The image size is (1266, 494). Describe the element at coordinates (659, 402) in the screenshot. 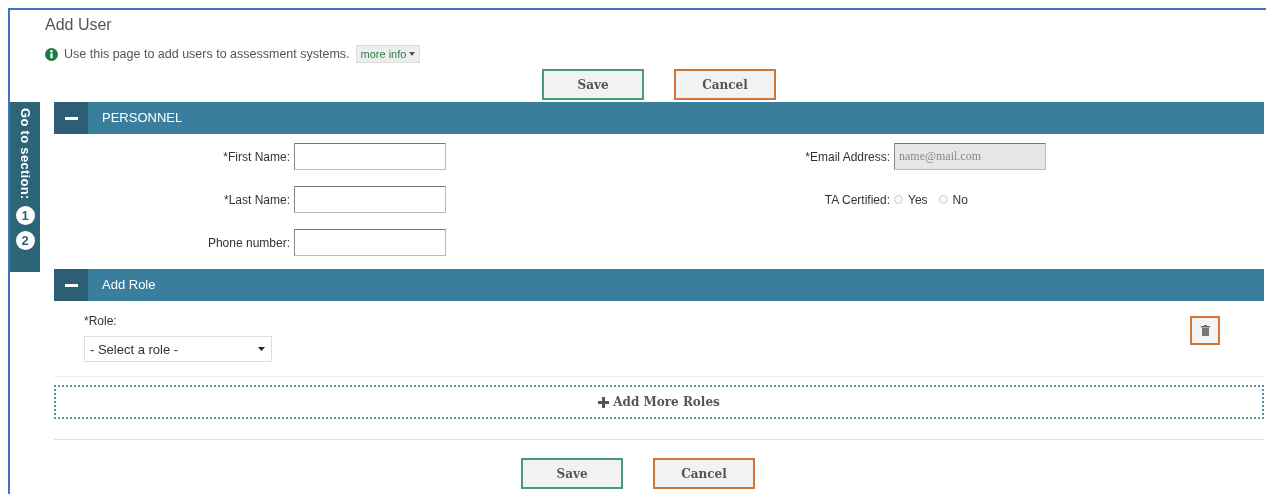

I see `add-more-roles-button: Add More Roles` at that location.